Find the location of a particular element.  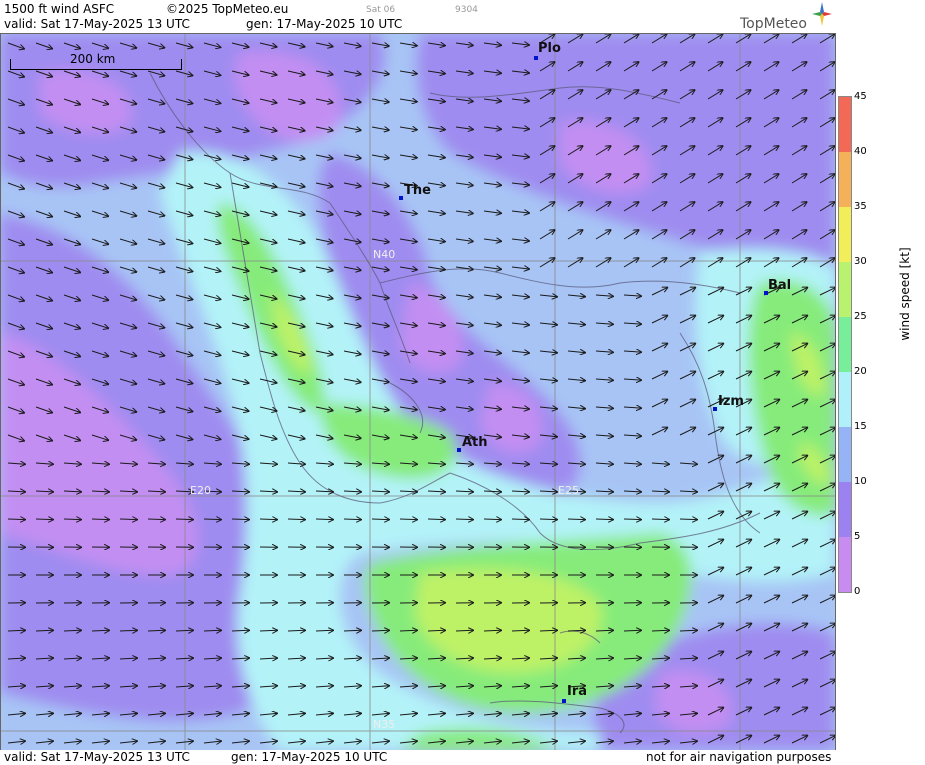

small-day-label: Sat 06 is located at coordinates (381, 10).